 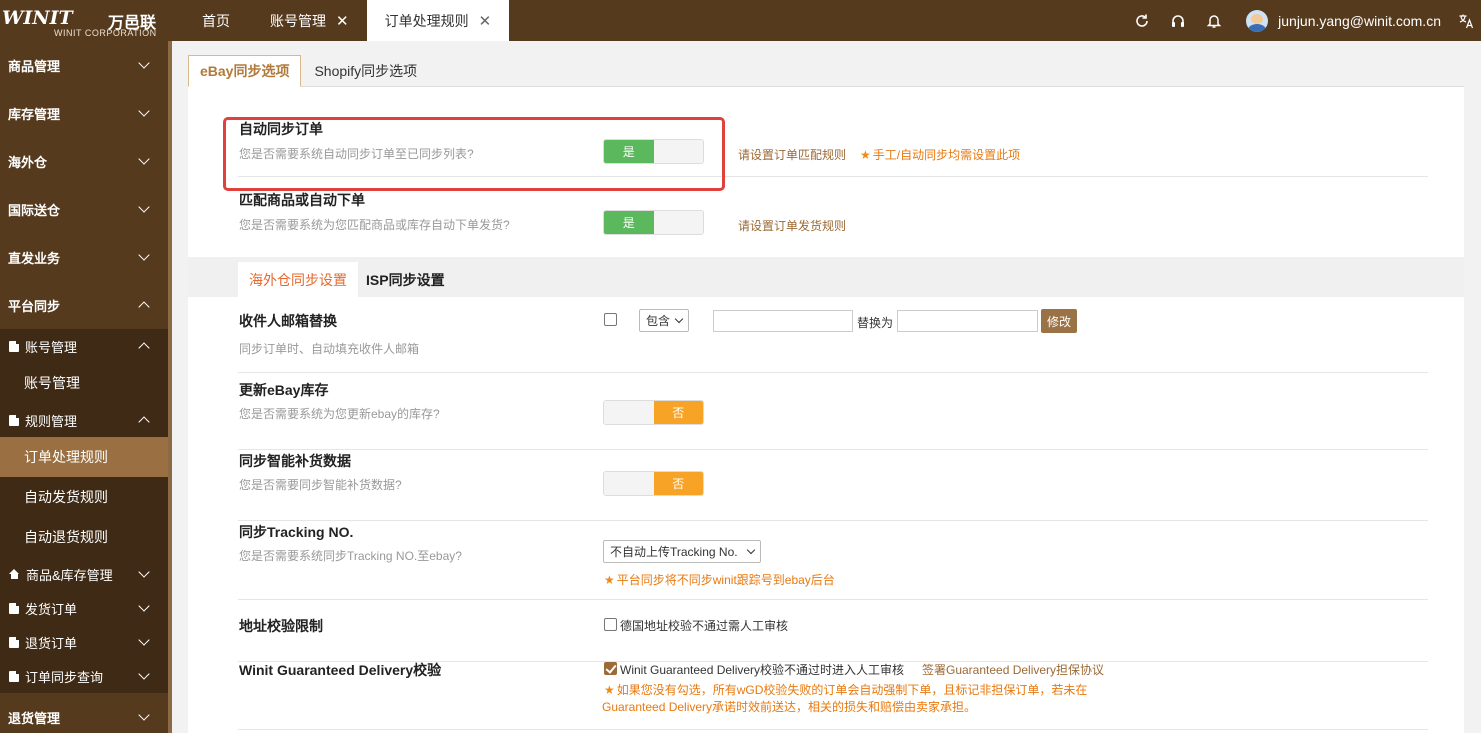 What do you see at coordinates (792, 225) in the screenshot?
I see `order-ship-rule-link: 请设置订单发货规则` at bounding box center [792, 225].